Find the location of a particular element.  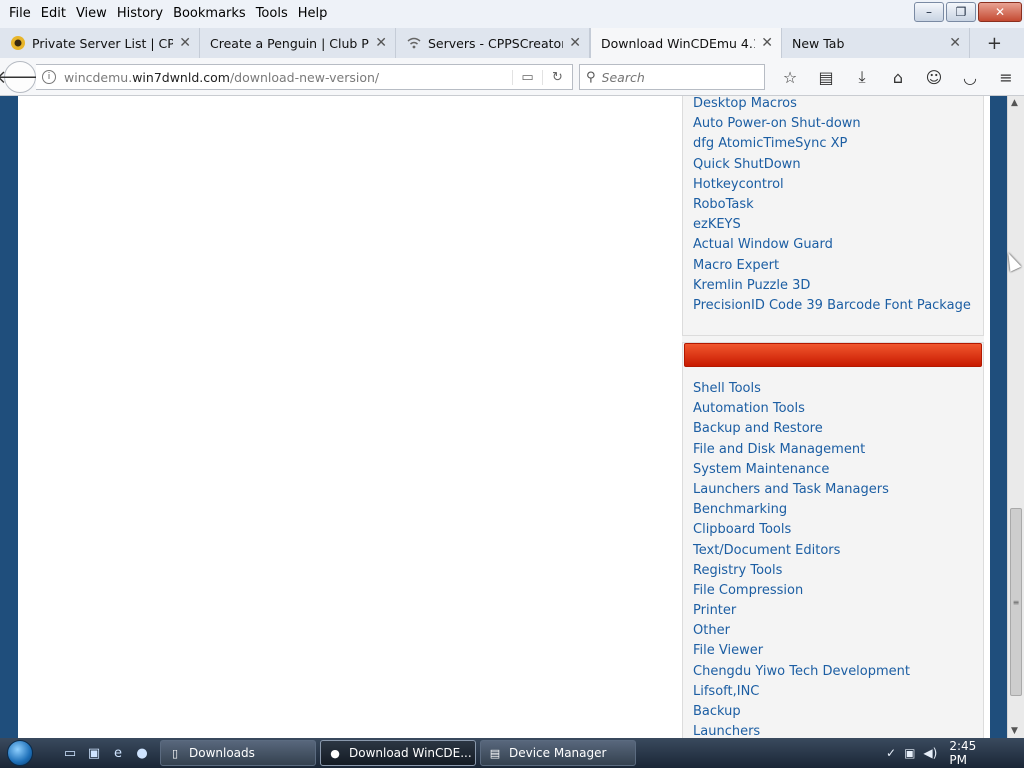

close-window-button: ✕ is located at coordinates (1000, 12).